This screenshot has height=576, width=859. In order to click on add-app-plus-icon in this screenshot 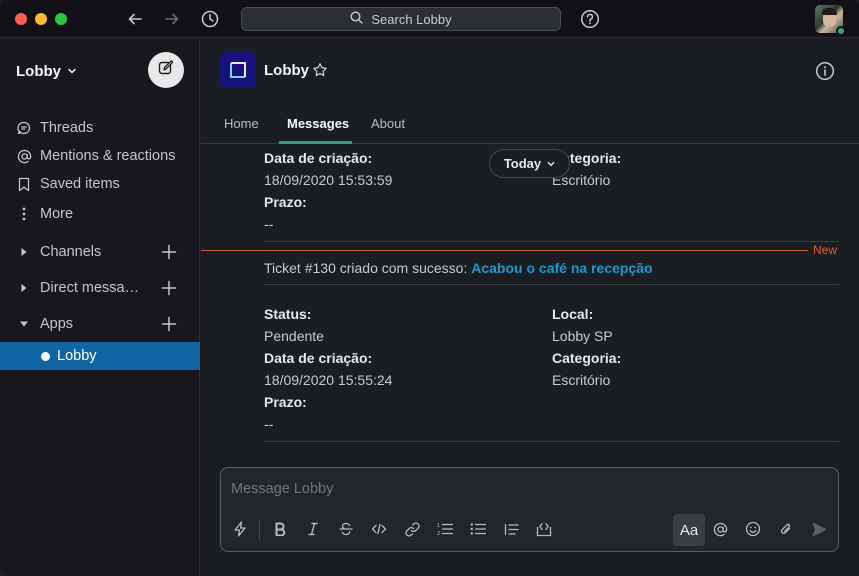, I will do `click(169, 324)`.